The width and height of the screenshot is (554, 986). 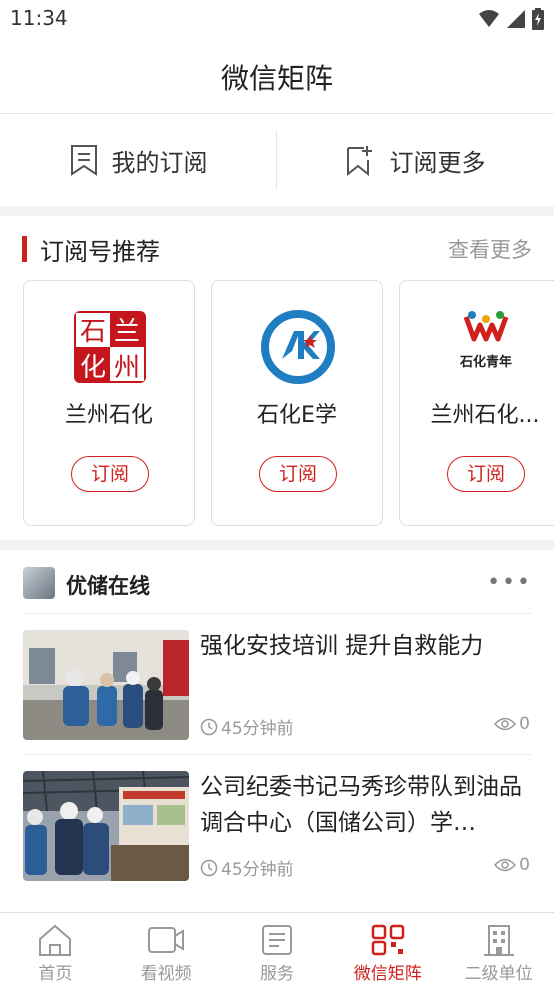 What do you see at coordinates (277, 684) in the screenshot?
I see `news-item: 强化安技培训 提升自救能力 45分钟前 0` at bounding box center [277, 684].